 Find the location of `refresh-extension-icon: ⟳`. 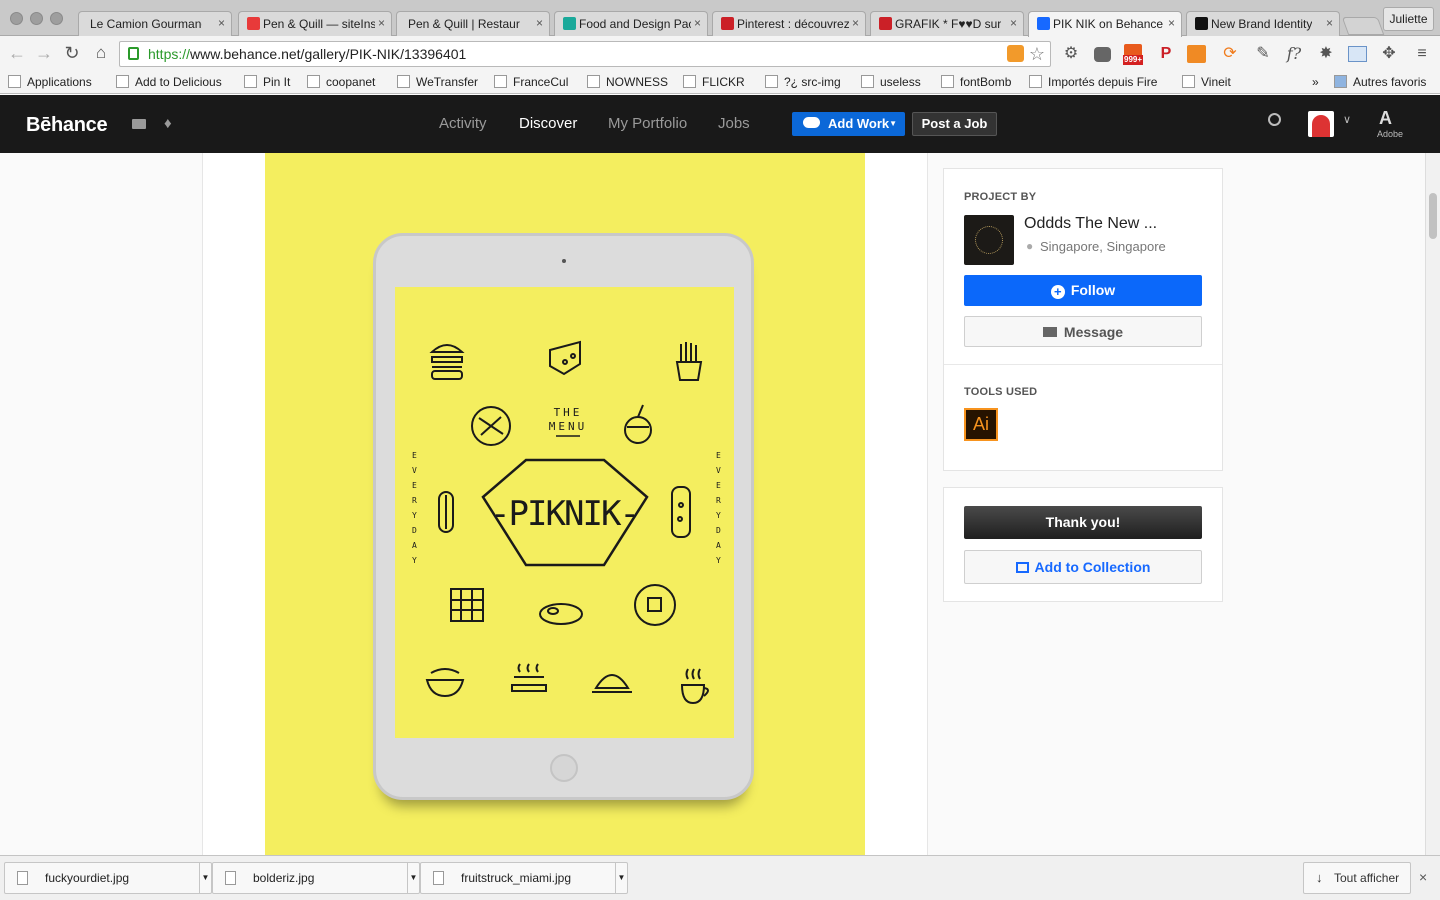

refresh-extension-icon: ⟳ is located at coordinates (1230, 54).